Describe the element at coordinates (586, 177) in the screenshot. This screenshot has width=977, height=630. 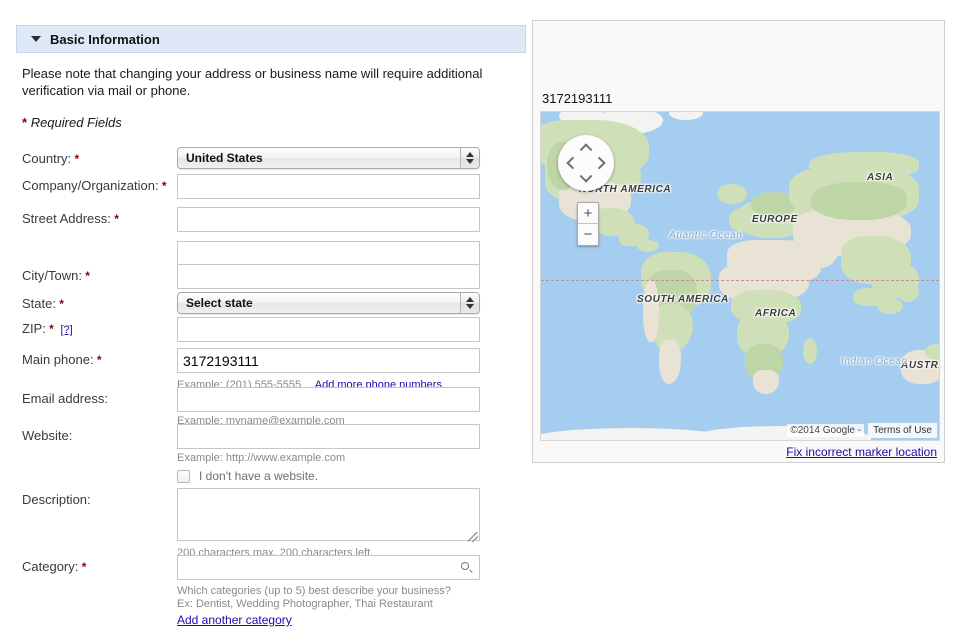
I see `pan-down-icon` at that location.